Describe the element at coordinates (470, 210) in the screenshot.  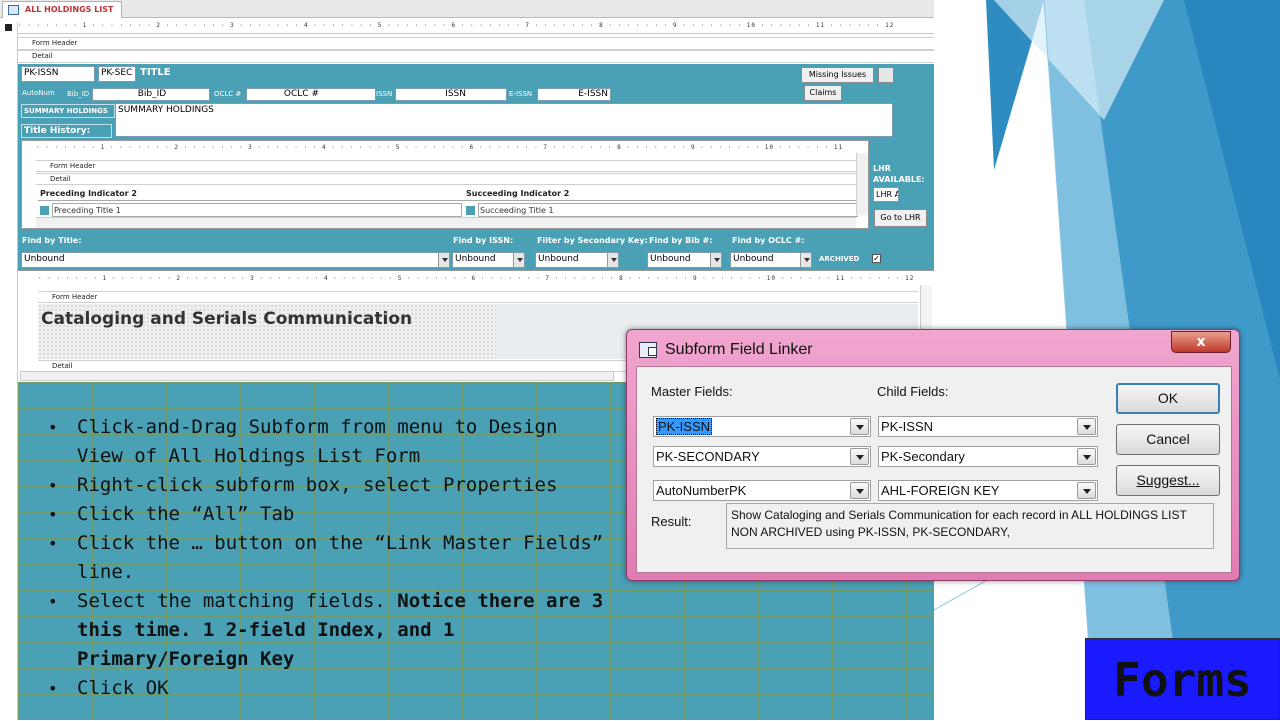
I see `succeeding-marker` at that location.